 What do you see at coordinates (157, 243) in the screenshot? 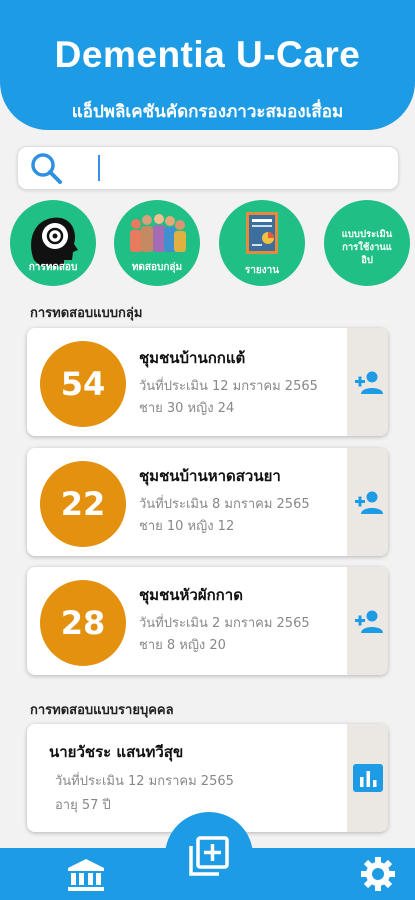
I see `category-group-test-button: ทดสอบกลุ่ม` at bounding box center [157, 243].